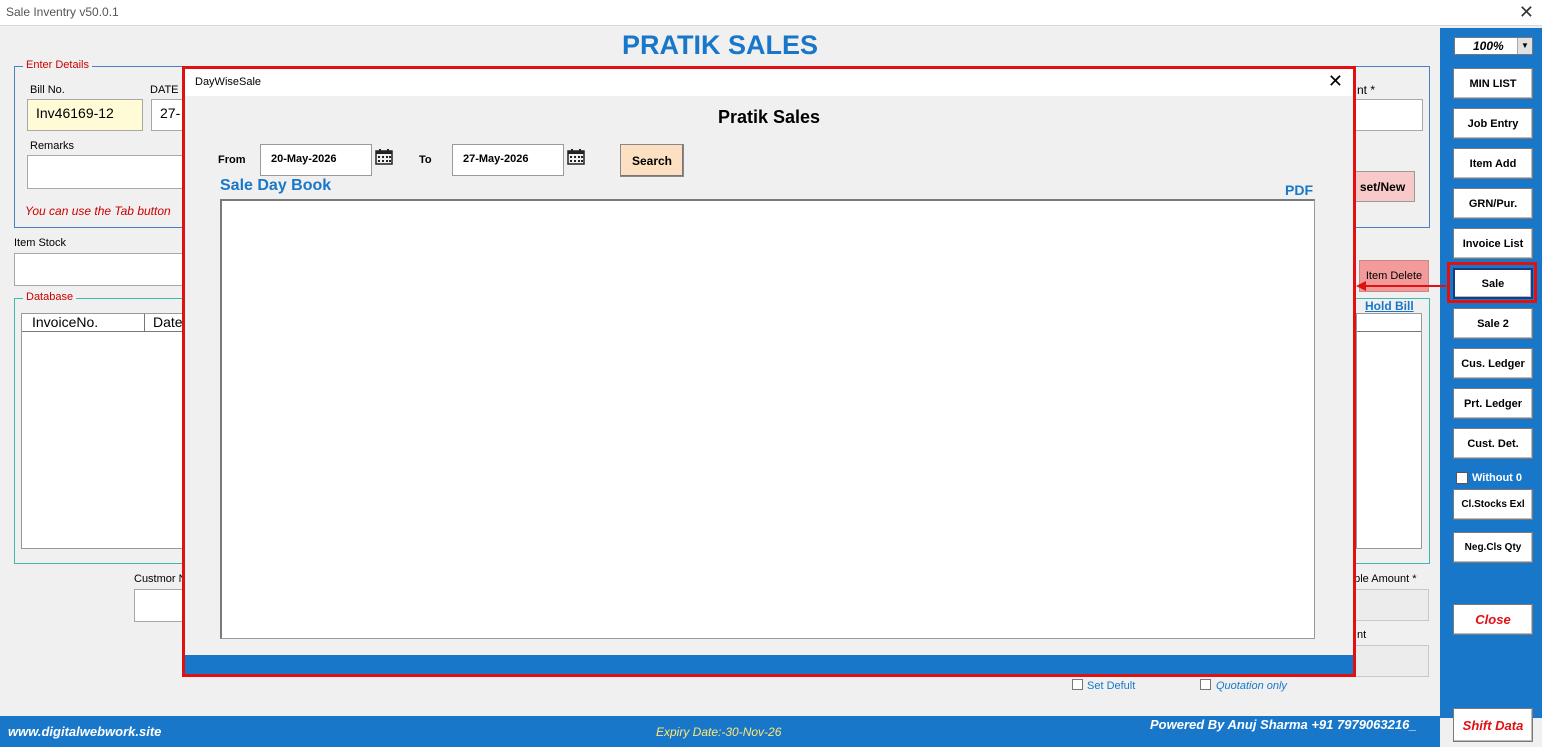 This screenshot has height=747, width=1542. I want to click on tab-hint: You can use the Tab button, so click(98, 211).